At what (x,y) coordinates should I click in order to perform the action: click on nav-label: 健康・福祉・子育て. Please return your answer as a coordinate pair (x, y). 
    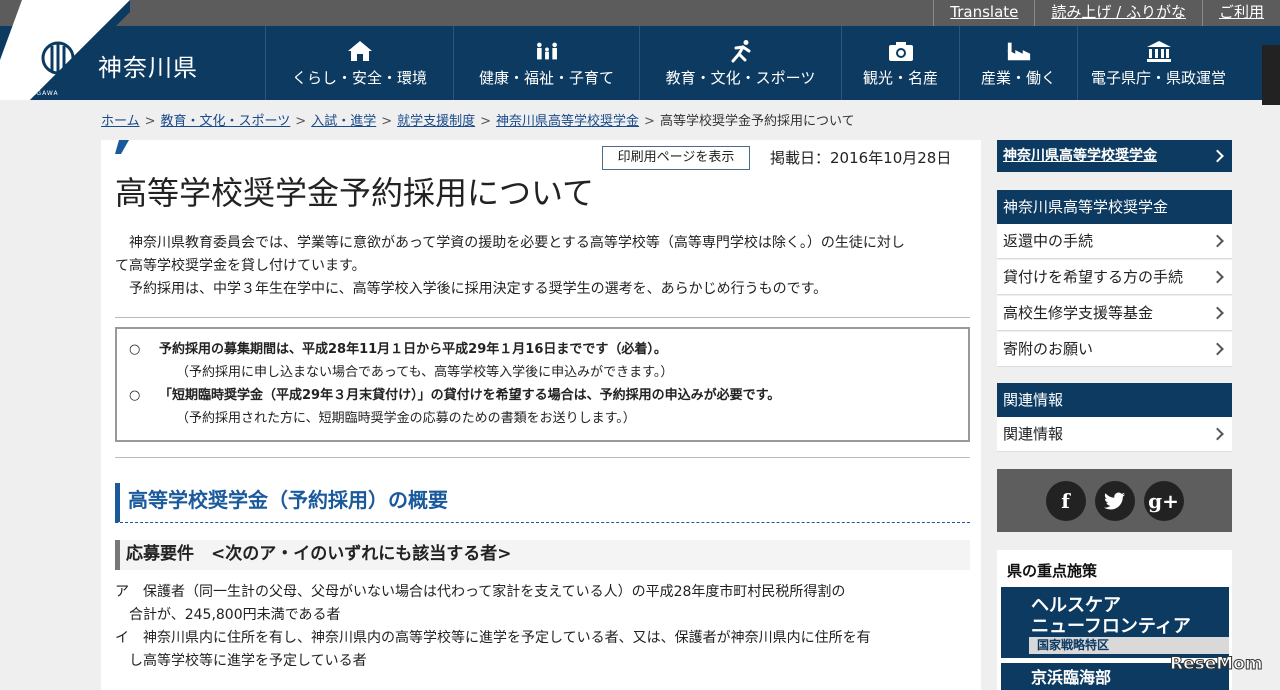
    Looking at the image, I should click on (546, 77).